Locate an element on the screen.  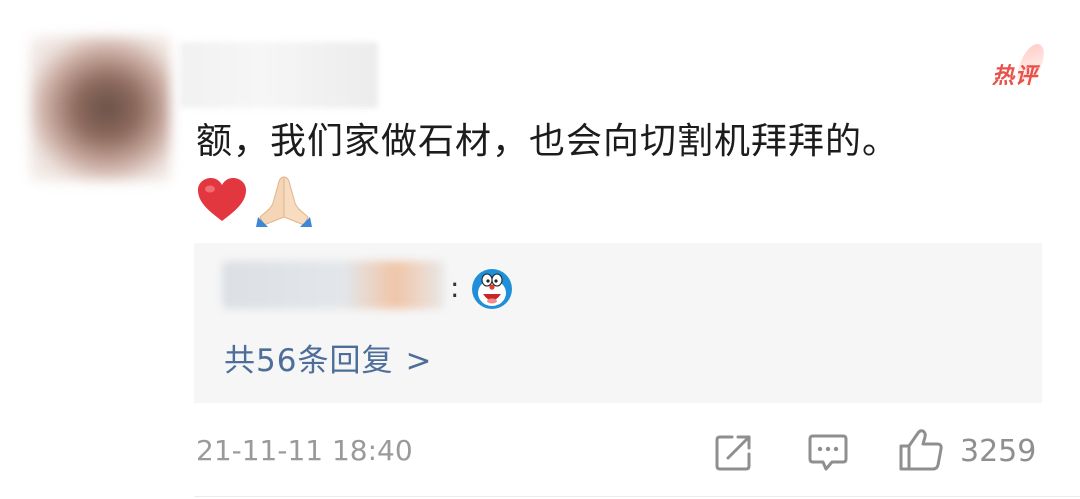
thumbs-up-icon is located at coordinates (921, 450).